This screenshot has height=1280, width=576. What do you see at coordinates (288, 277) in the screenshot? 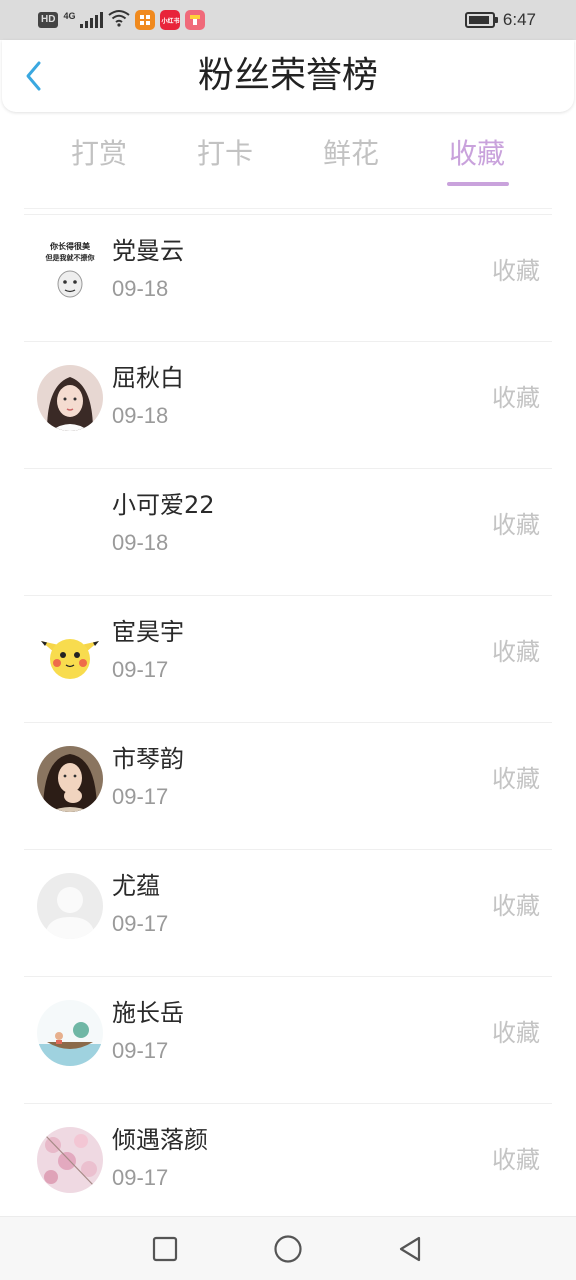
I see `list-item: 你长得很美 但是我就不撩你 党曼云 09-18 收藏` at bounding box center [288, 277].